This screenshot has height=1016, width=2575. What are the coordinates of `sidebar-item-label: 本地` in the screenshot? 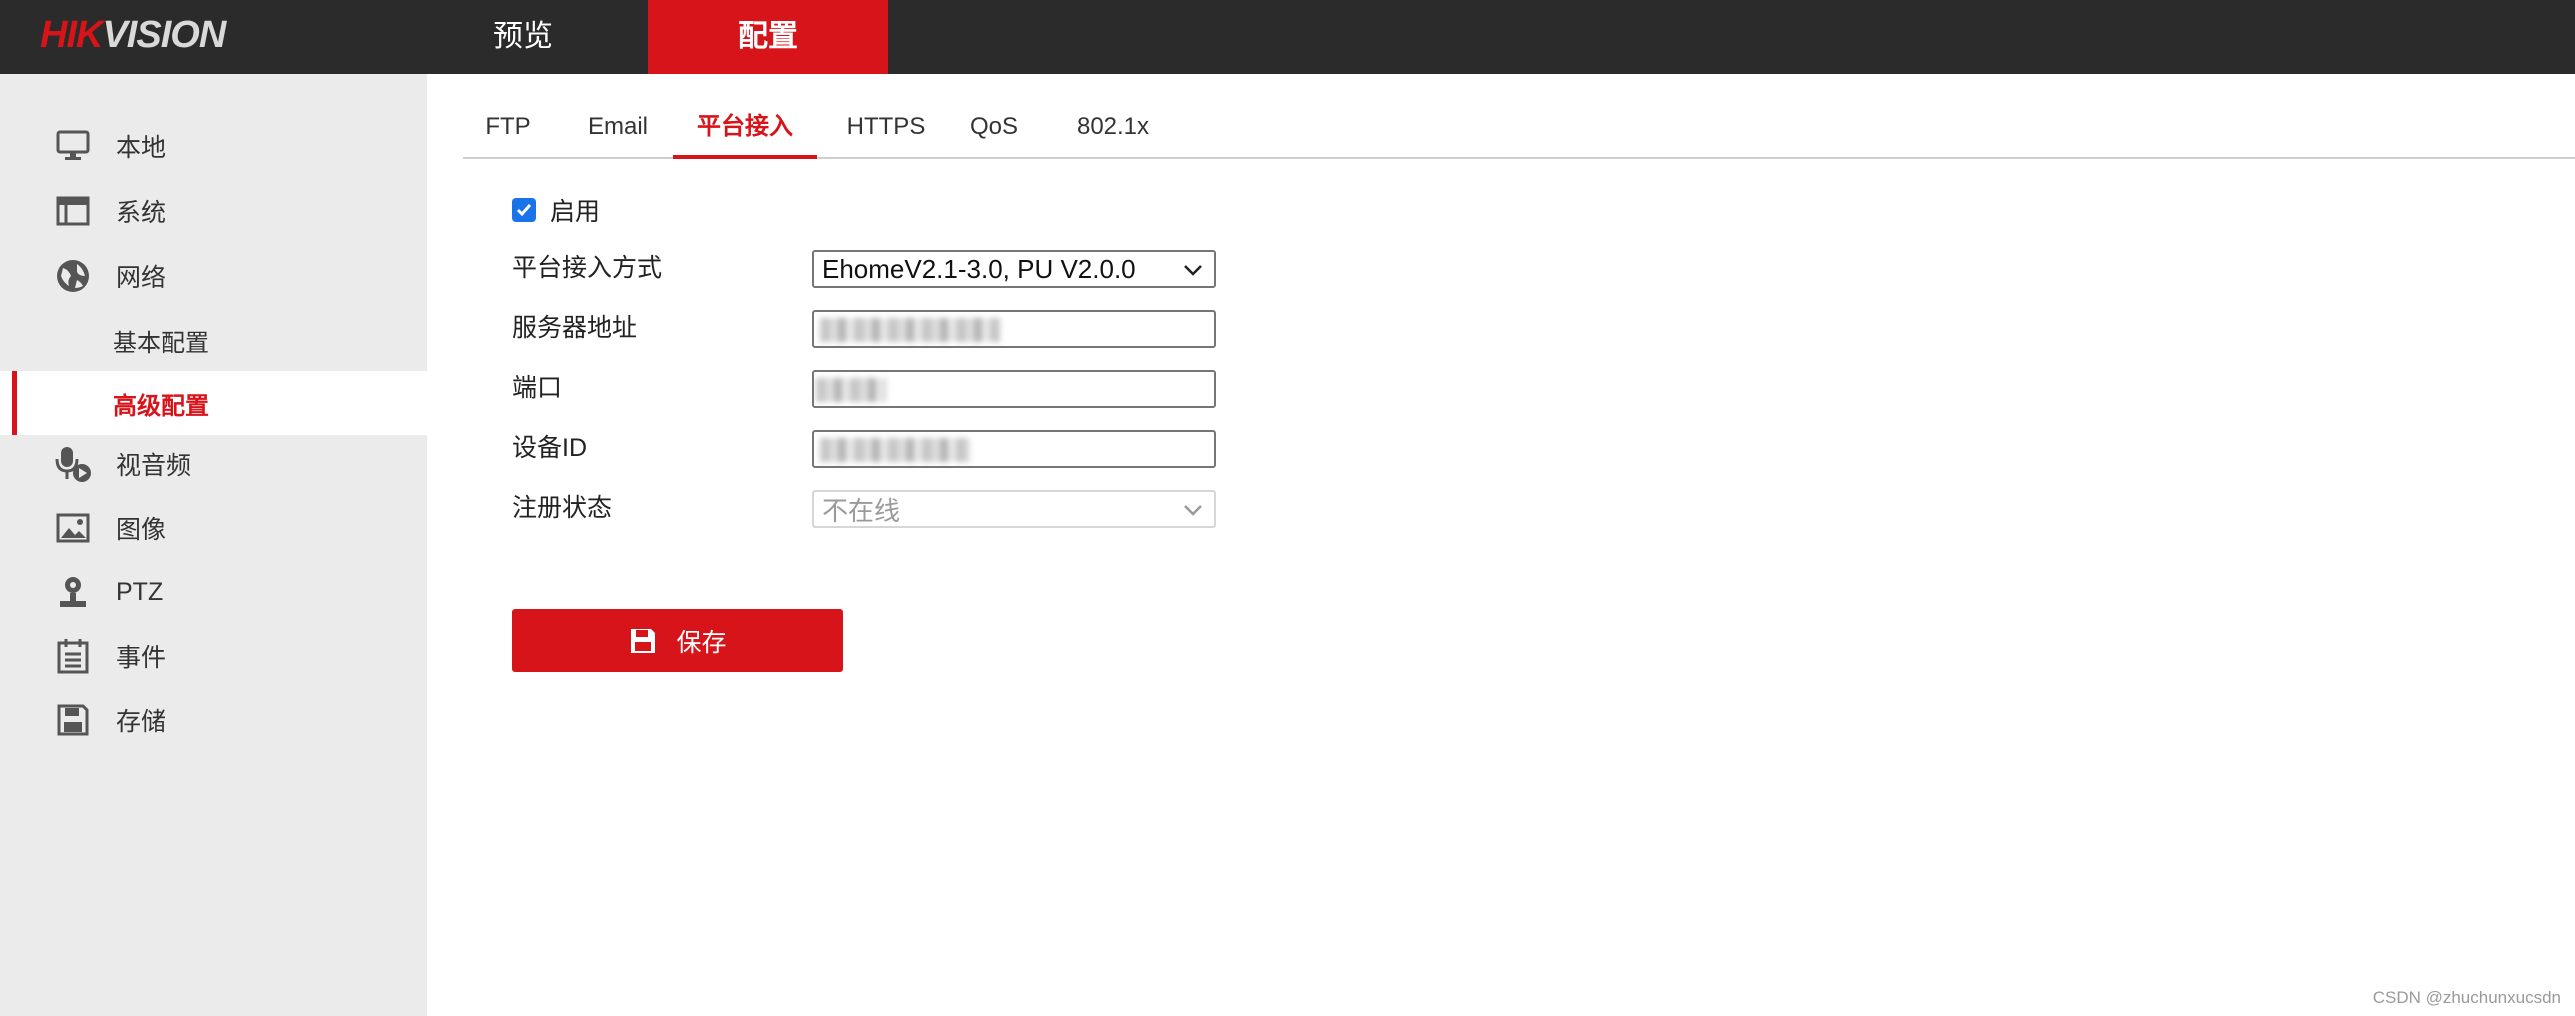 It's located at (141, 148).